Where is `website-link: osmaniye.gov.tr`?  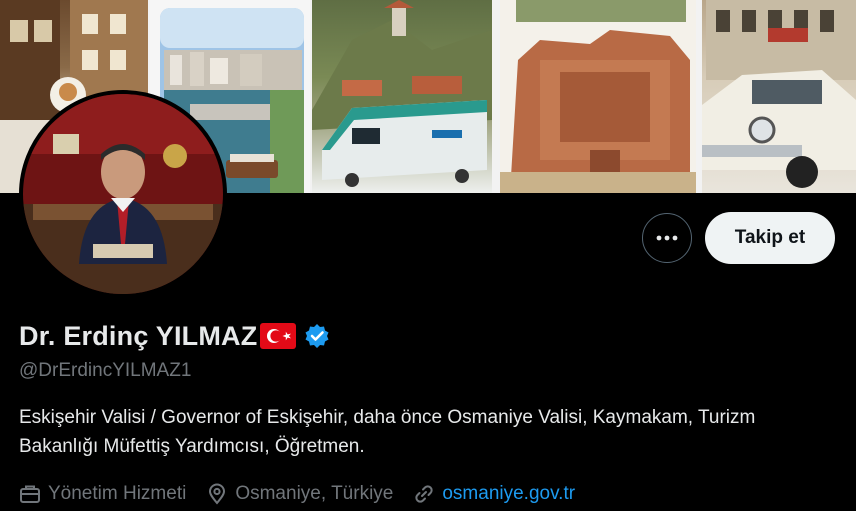
website-link: osmaniye.gov.tr is located at coordinates (508, 494).